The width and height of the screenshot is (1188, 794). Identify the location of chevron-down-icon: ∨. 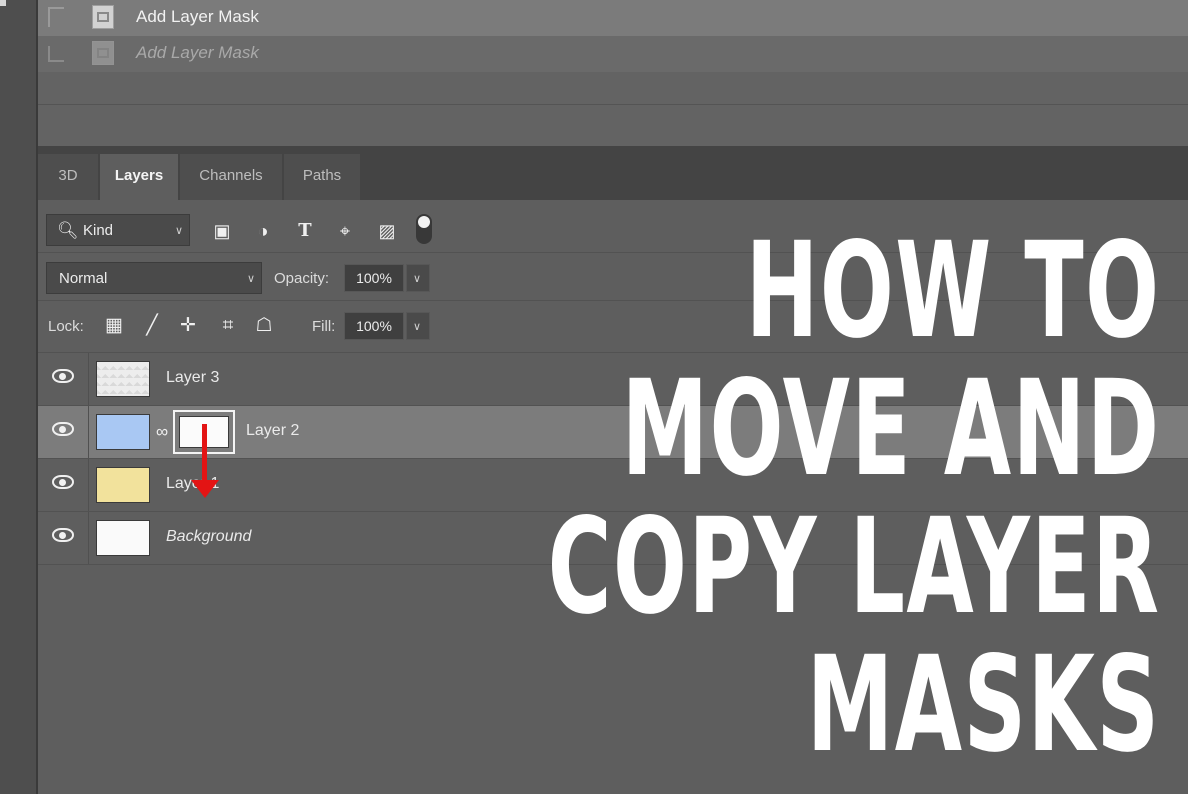
(179, 231).